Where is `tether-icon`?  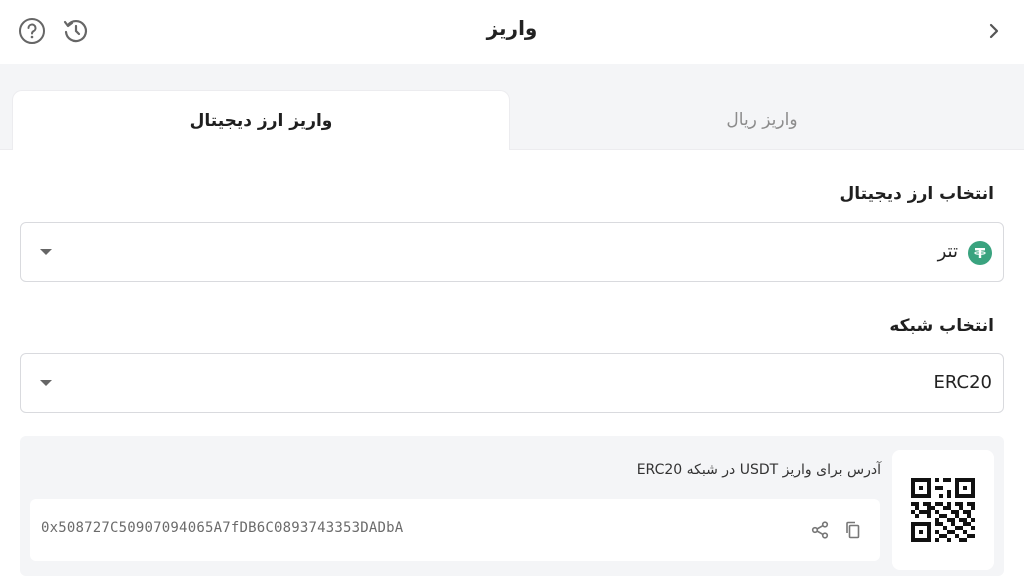
tether-icon is located at coordinates (980, 253).